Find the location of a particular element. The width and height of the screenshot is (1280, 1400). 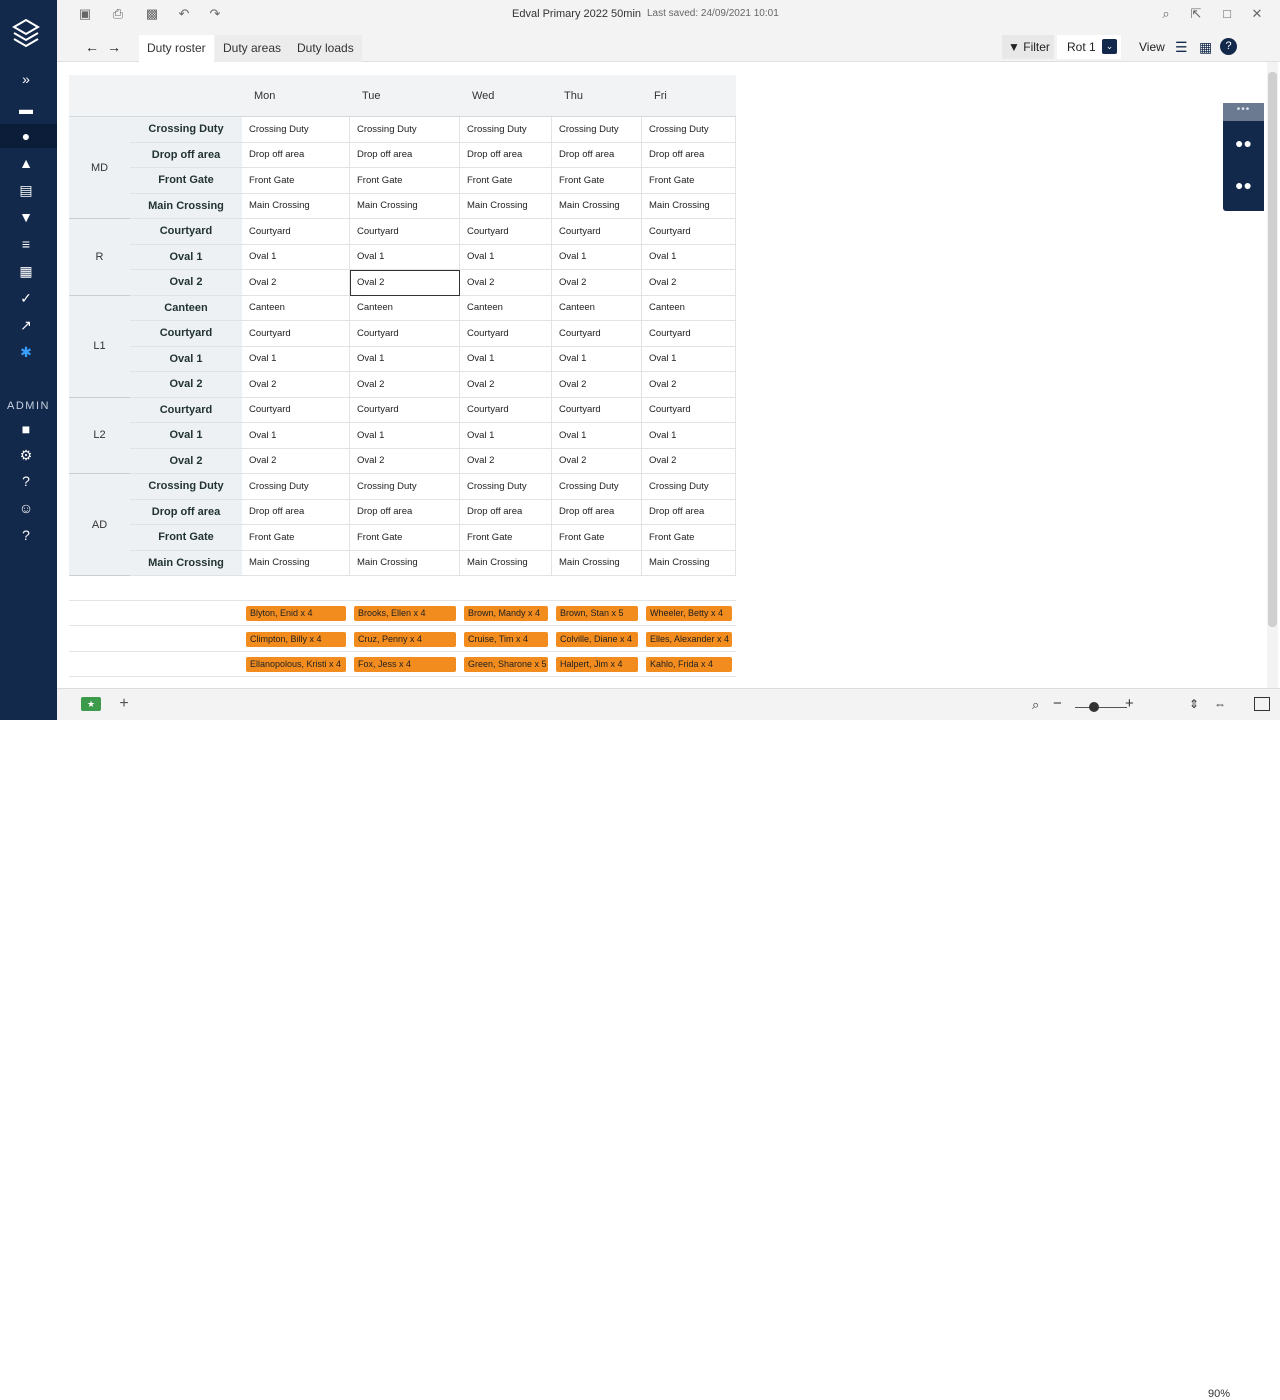

staff-chip: Blyton, Enid x 4 is located at coordinates (296, 613).